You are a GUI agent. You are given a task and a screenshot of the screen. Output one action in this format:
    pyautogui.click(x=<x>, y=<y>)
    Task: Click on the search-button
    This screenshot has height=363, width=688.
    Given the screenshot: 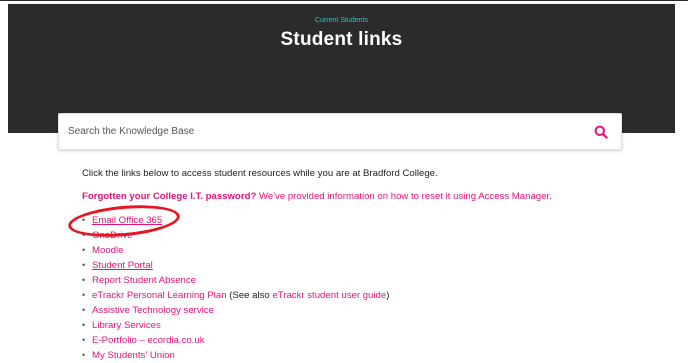 What is the action you would take?
    pyautogui.click(x=601, y=132)
    